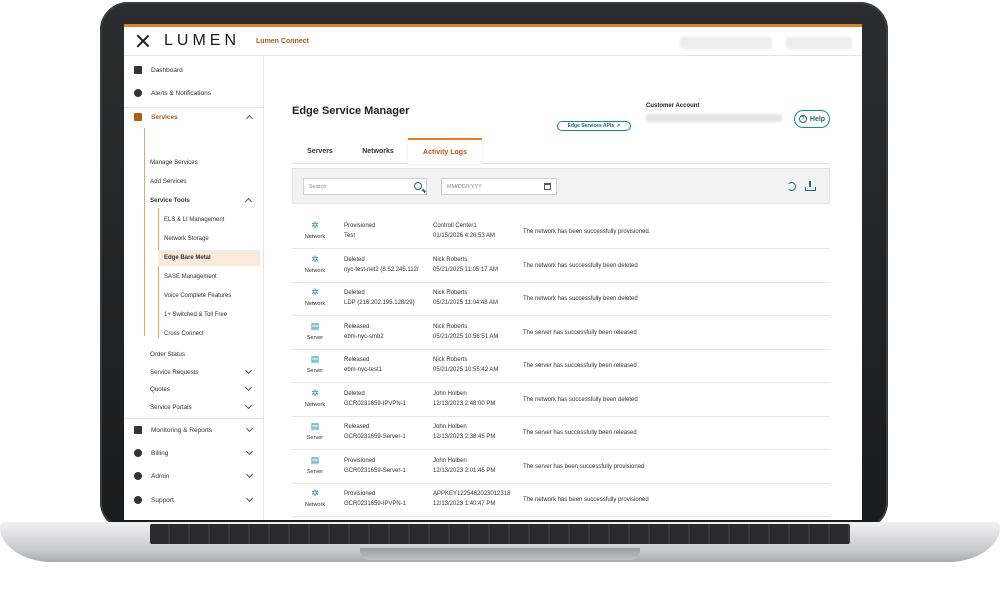 This screenshot has height=597, width=1000. Describe the element at coordinates (282, 41) in the screenshot. I see `product-name: Lumen Connect` at that location.